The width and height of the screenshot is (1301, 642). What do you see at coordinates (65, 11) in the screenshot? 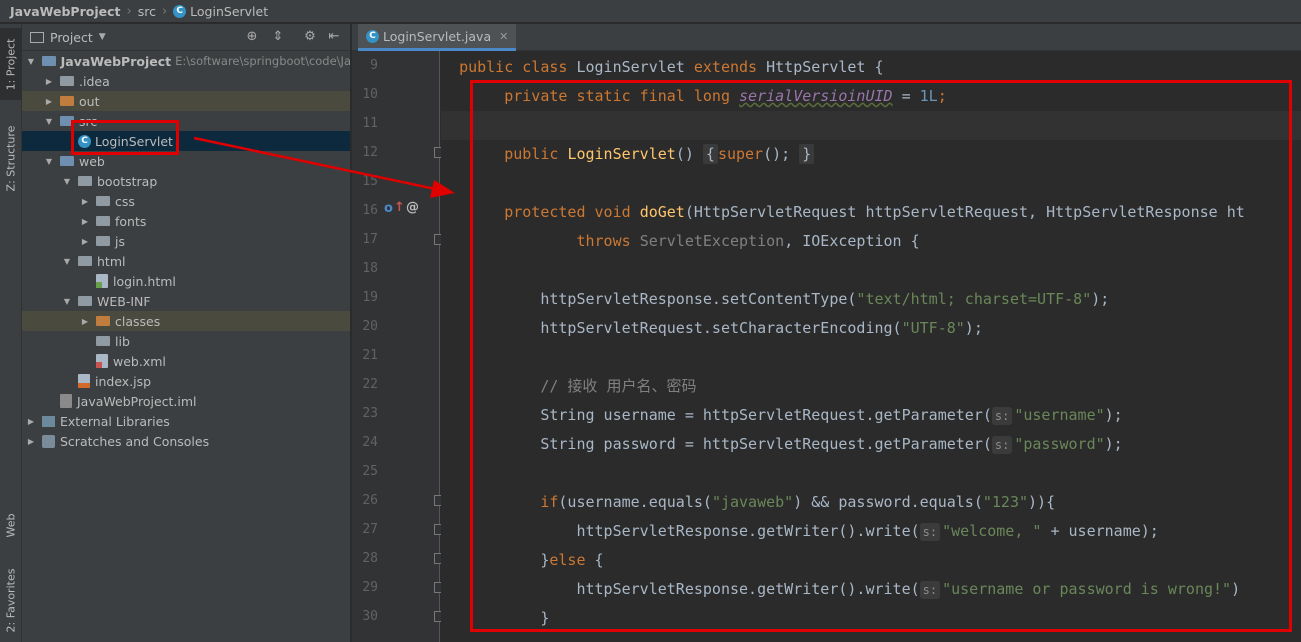
I see `breadcrumb-project: JavaWebProject` at bounding box center [65, 11].